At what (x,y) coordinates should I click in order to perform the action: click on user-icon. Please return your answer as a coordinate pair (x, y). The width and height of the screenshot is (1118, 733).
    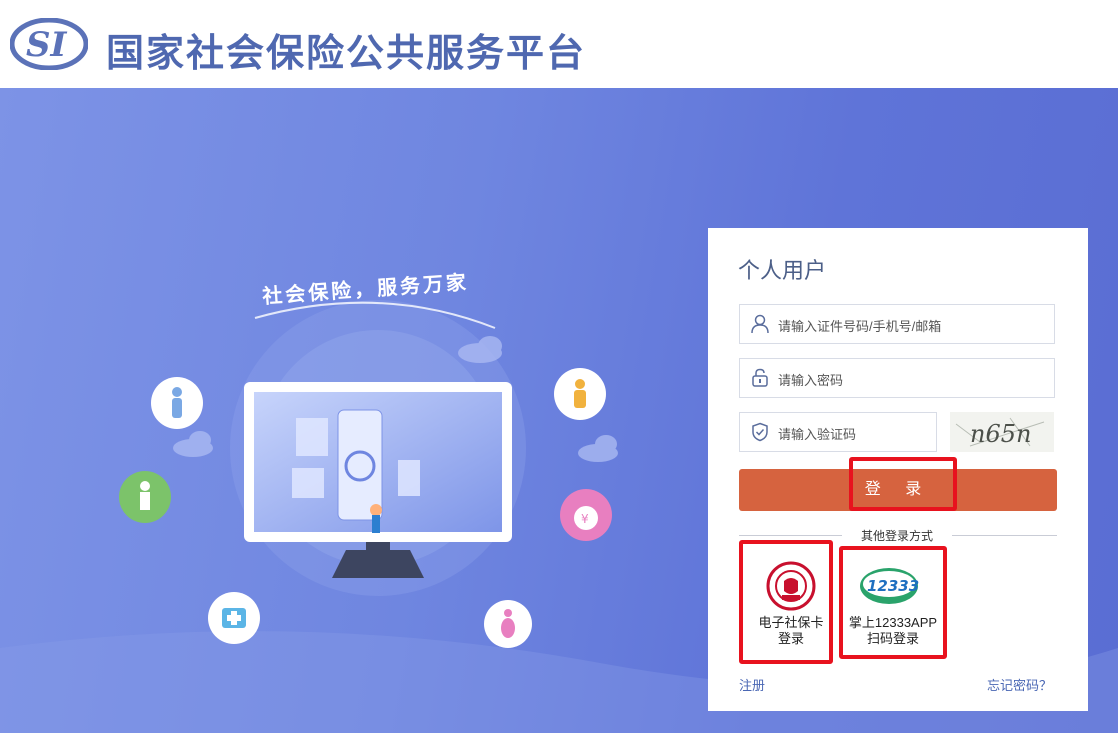
    Looking at the image, I should click on (760, 324).